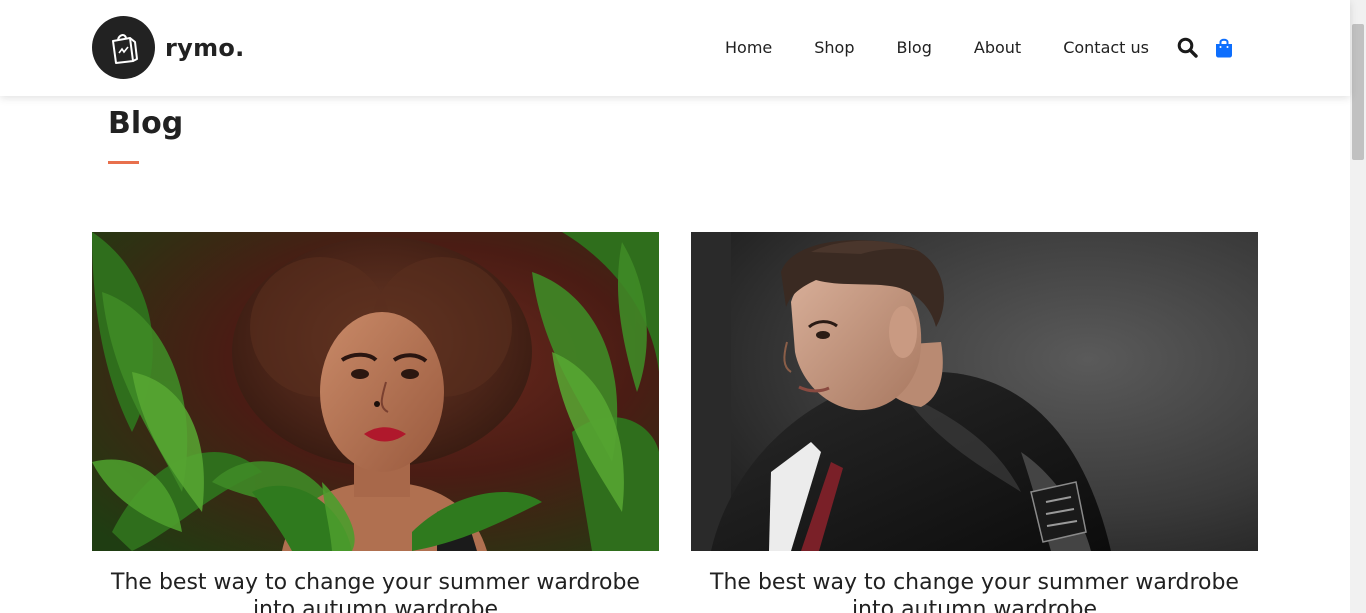  I want to click on nav-home: Home, so click(748, 47).